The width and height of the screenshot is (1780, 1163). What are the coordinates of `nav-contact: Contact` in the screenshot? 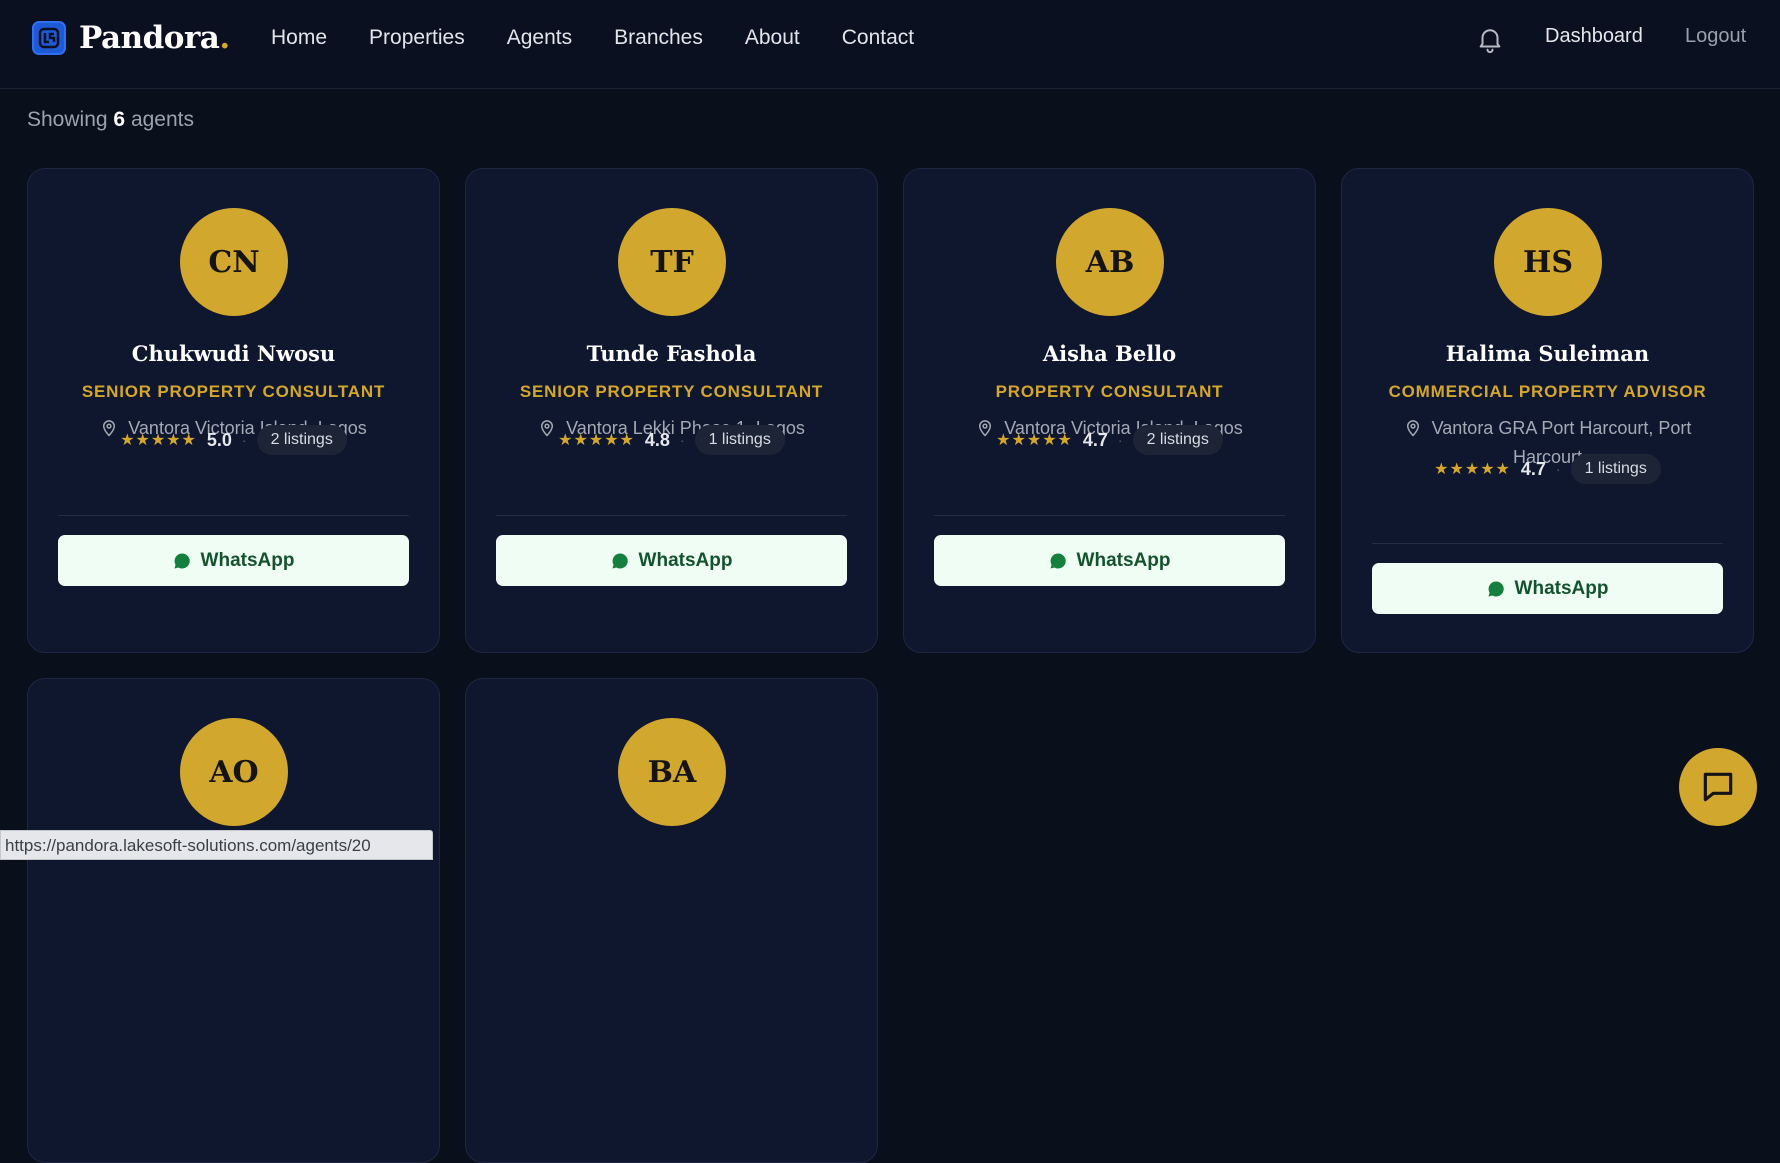 It's located at (878, 38).